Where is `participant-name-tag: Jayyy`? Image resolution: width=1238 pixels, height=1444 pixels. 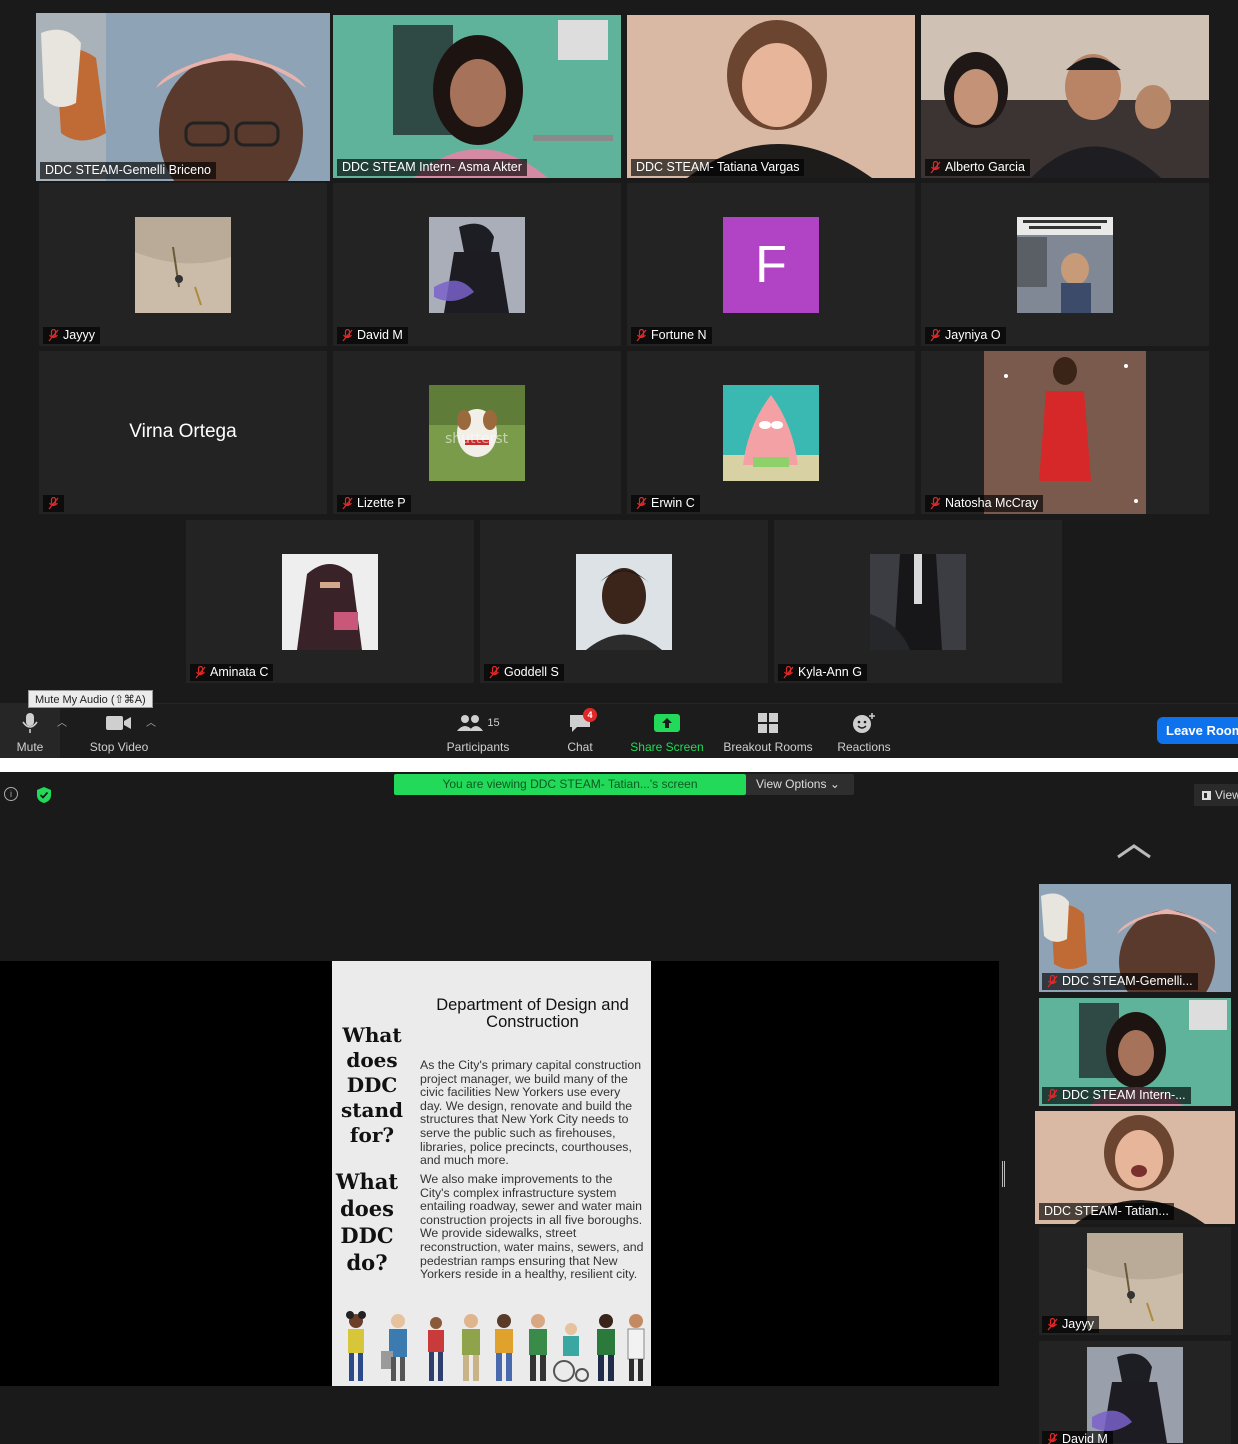
participant-name-tag: Jayyy is located at coordinates (1070, 1324).